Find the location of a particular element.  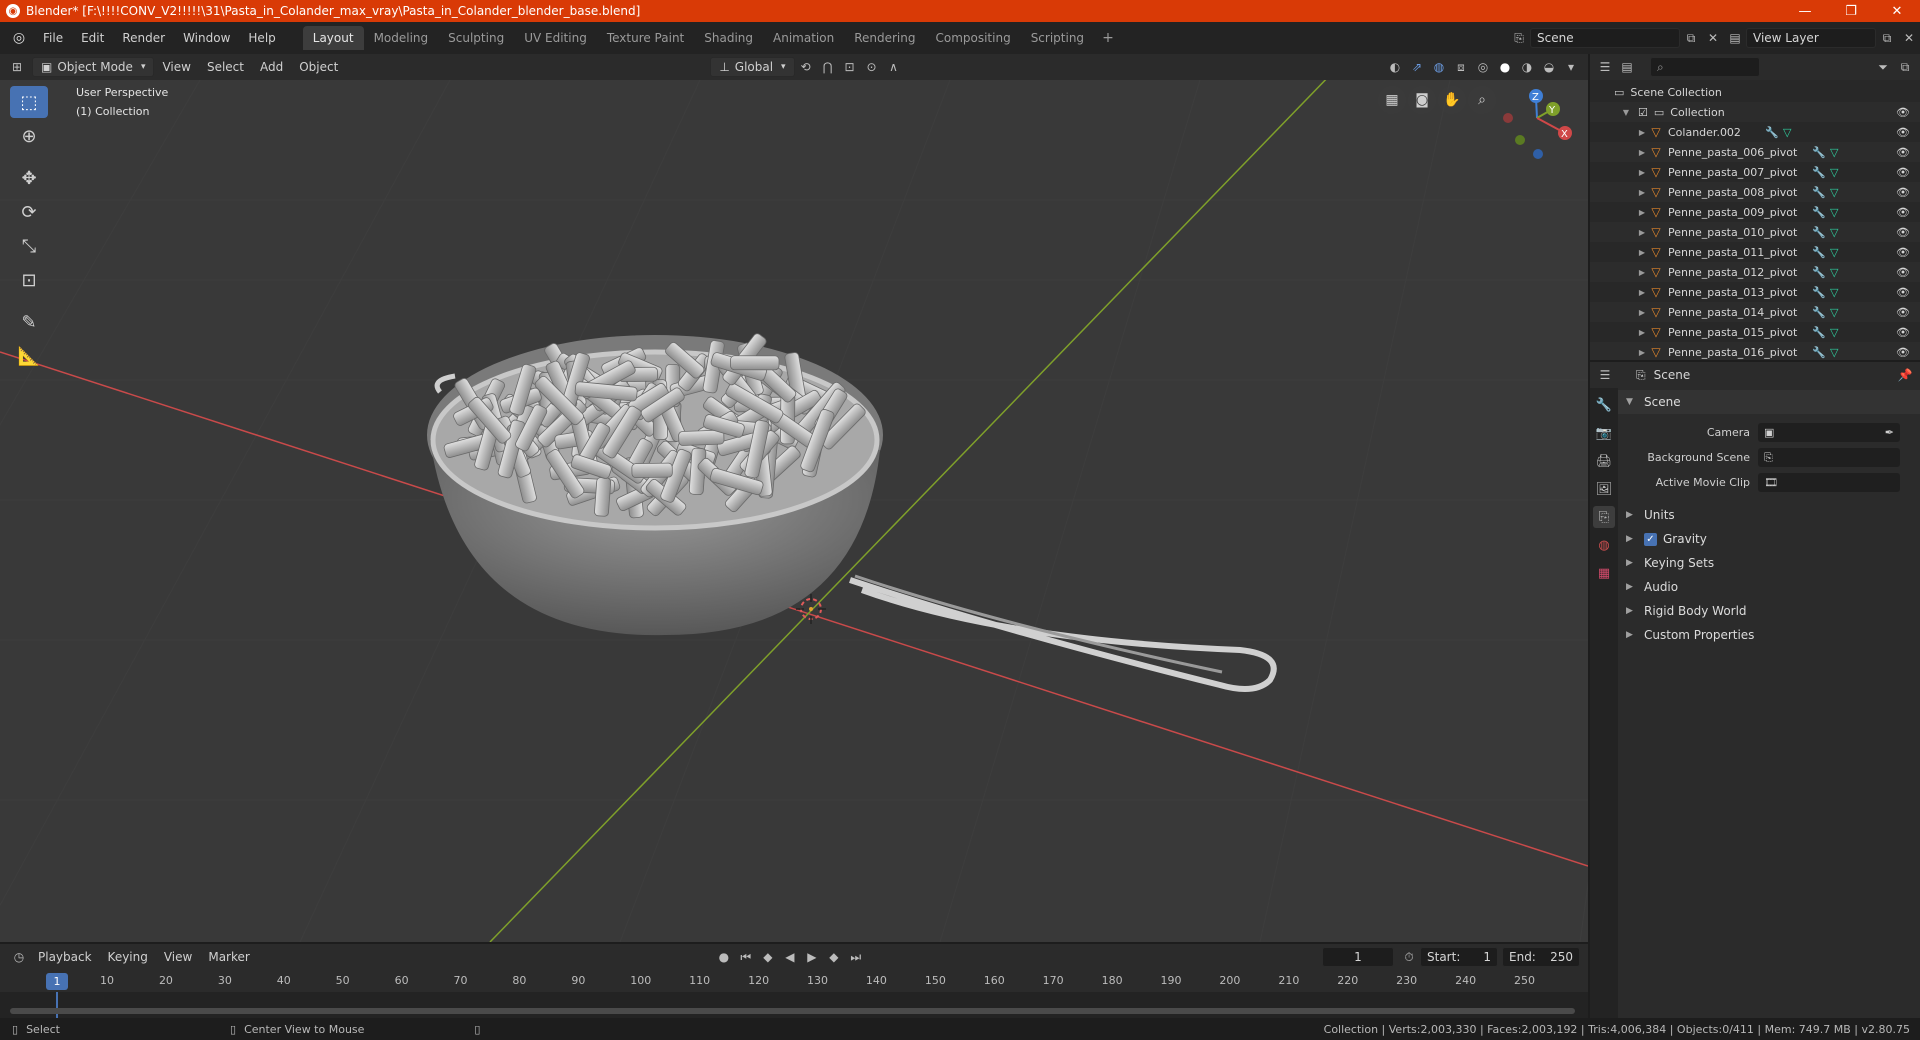

menu-object: Object is located at coordinates (318, 67).